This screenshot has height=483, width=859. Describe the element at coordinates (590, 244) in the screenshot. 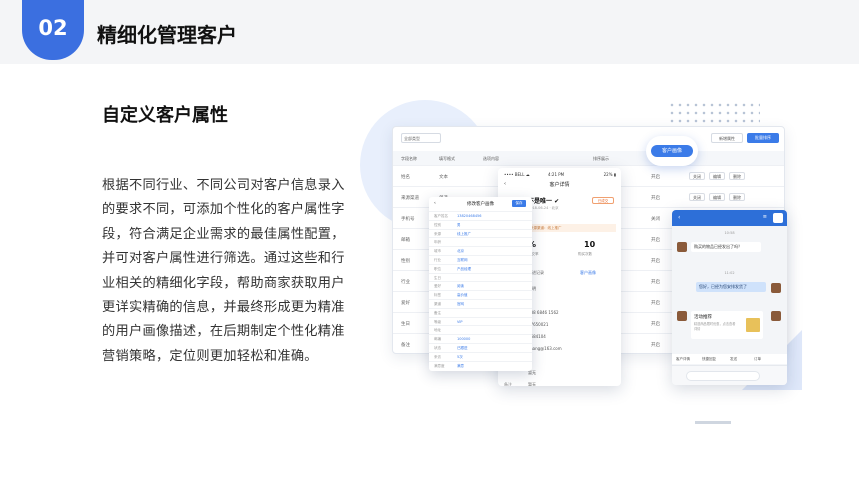

I see `stat-value: 10` at that location.